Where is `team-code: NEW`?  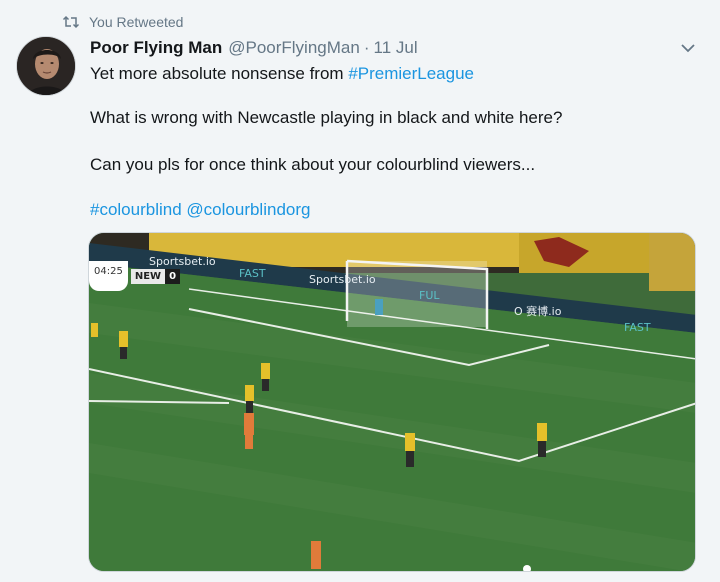 team-code: NEW is located at coordinates (148, 276).